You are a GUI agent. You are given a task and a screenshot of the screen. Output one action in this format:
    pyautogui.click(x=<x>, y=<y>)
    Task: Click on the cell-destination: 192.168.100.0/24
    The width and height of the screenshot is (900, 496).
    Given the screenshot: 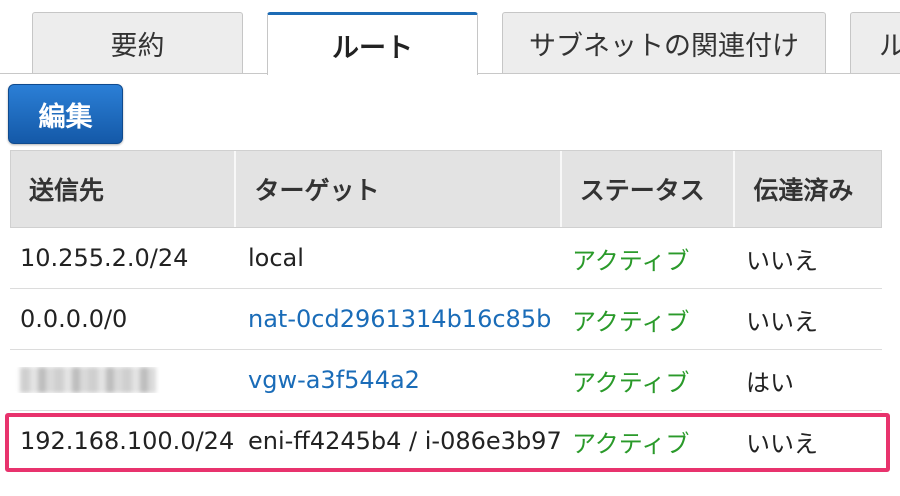 What is the action you would take?
    pyautogui.click(x=127, y=441)
    